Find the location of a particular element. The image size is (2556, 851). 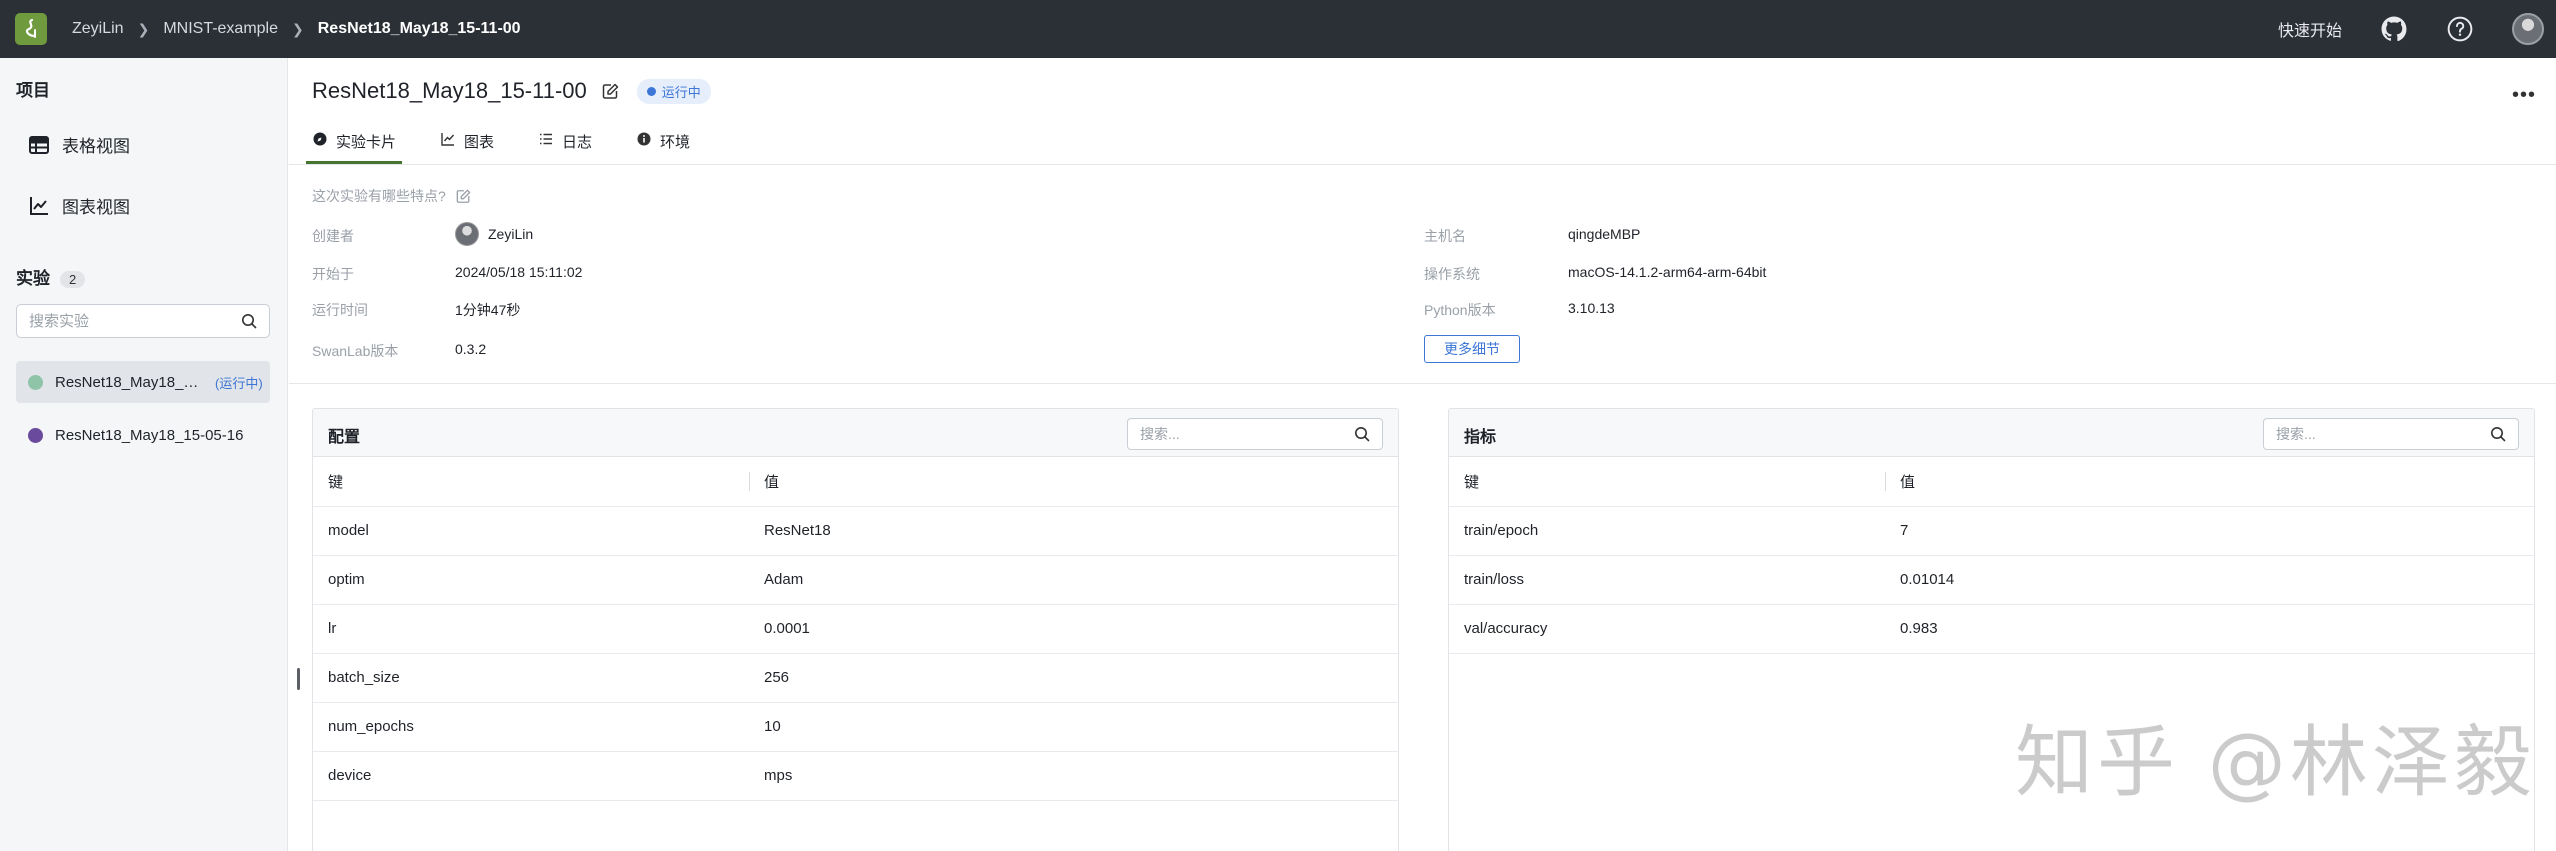

config-search-input is located at coordinates (1246, 434).